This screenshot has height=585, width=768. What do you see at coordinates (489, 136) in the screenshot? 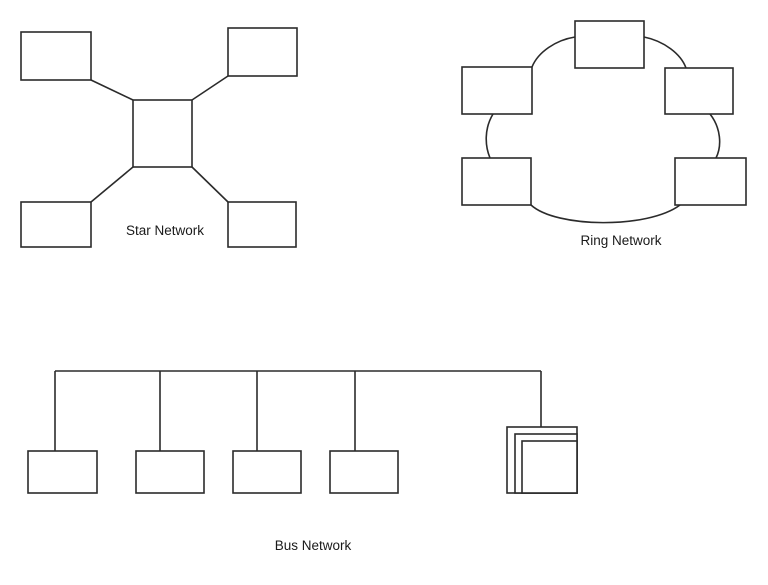
I see `ring-link-left-upper-to-left-lower` at bounding box center [489, 136].